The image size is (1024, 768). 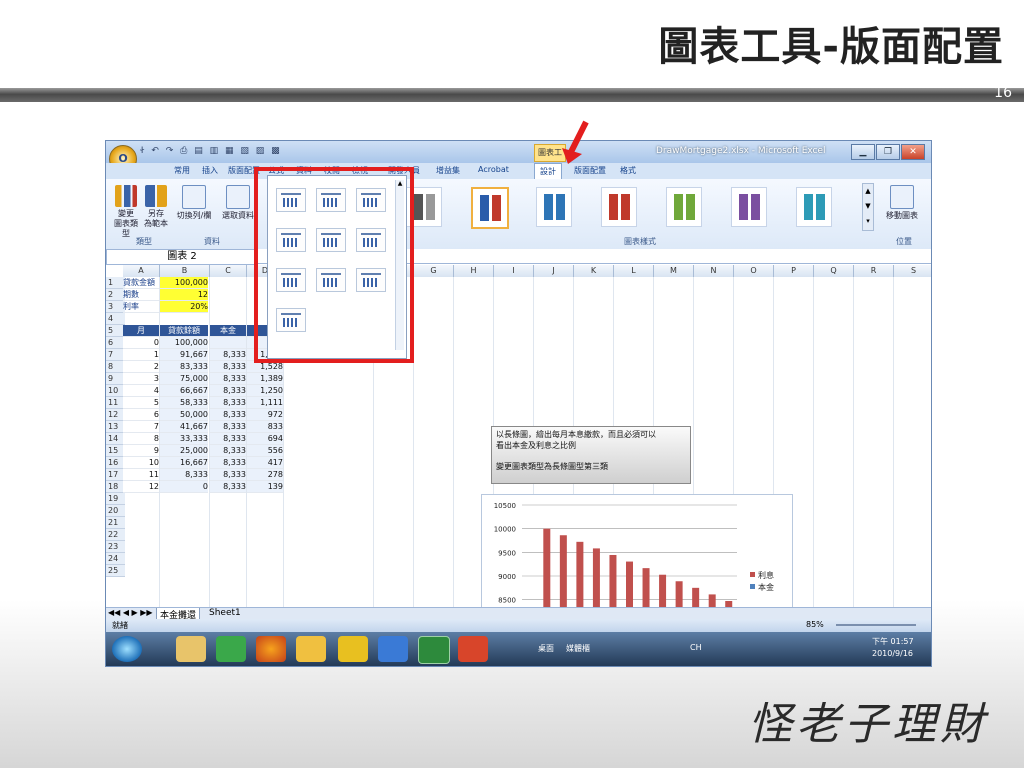 I want to click on messenger-icon, so click(x=231, y=649).